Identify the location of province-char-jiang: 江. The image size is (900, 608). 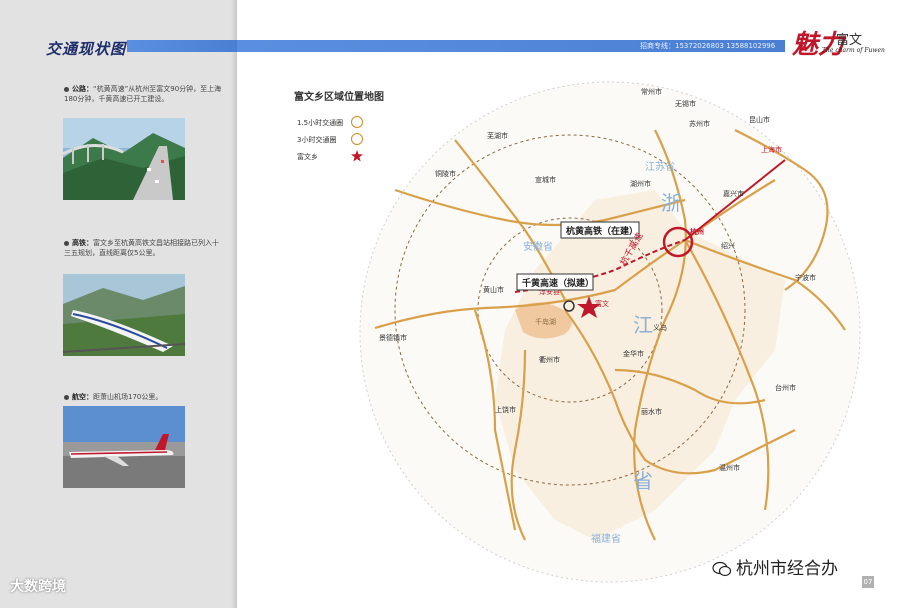
(643, 325).